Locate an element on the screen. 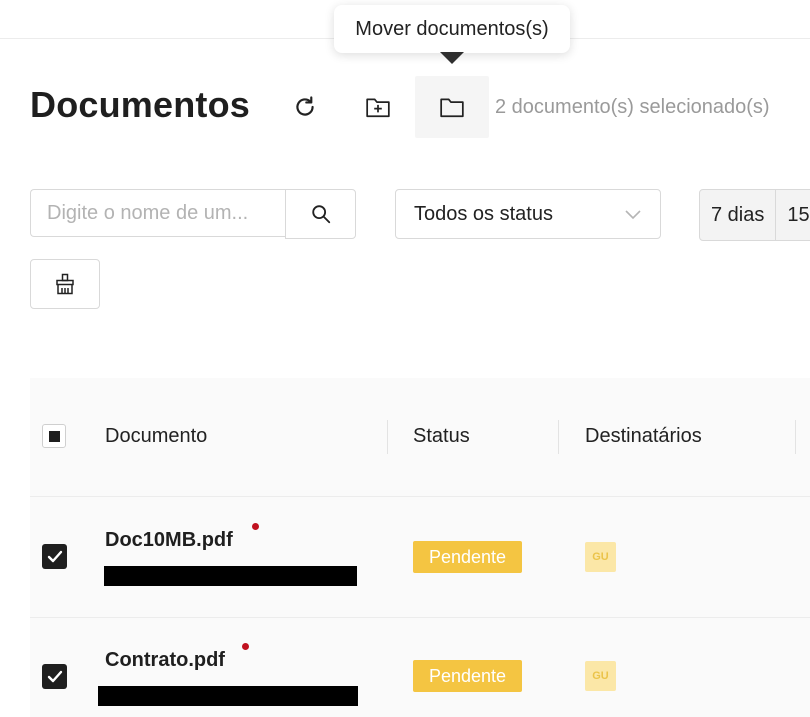 The height and width of the screenshot is (717, 810). column-header-status: Status is located at coordinates (441, 436).